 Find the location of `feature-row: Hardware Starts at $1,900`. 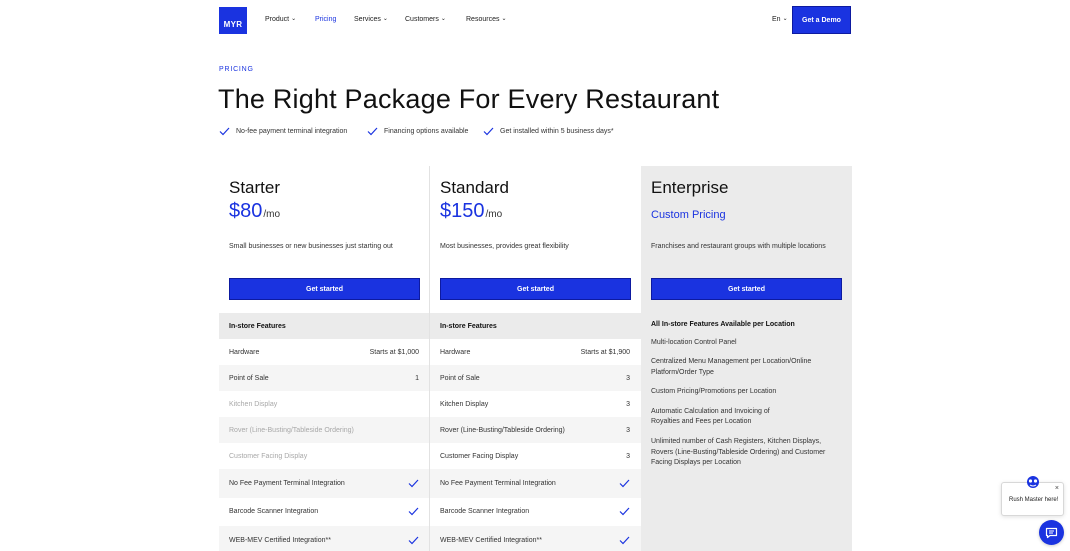

feature-row: Hardware Starts at $1,900 is located at coordinates (535, 352).